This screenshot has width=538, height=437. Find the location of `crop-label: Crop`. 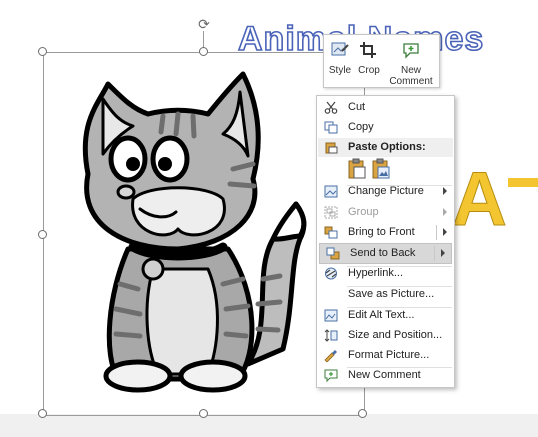

crop-label: Crop is located at coordinates (369, 70).